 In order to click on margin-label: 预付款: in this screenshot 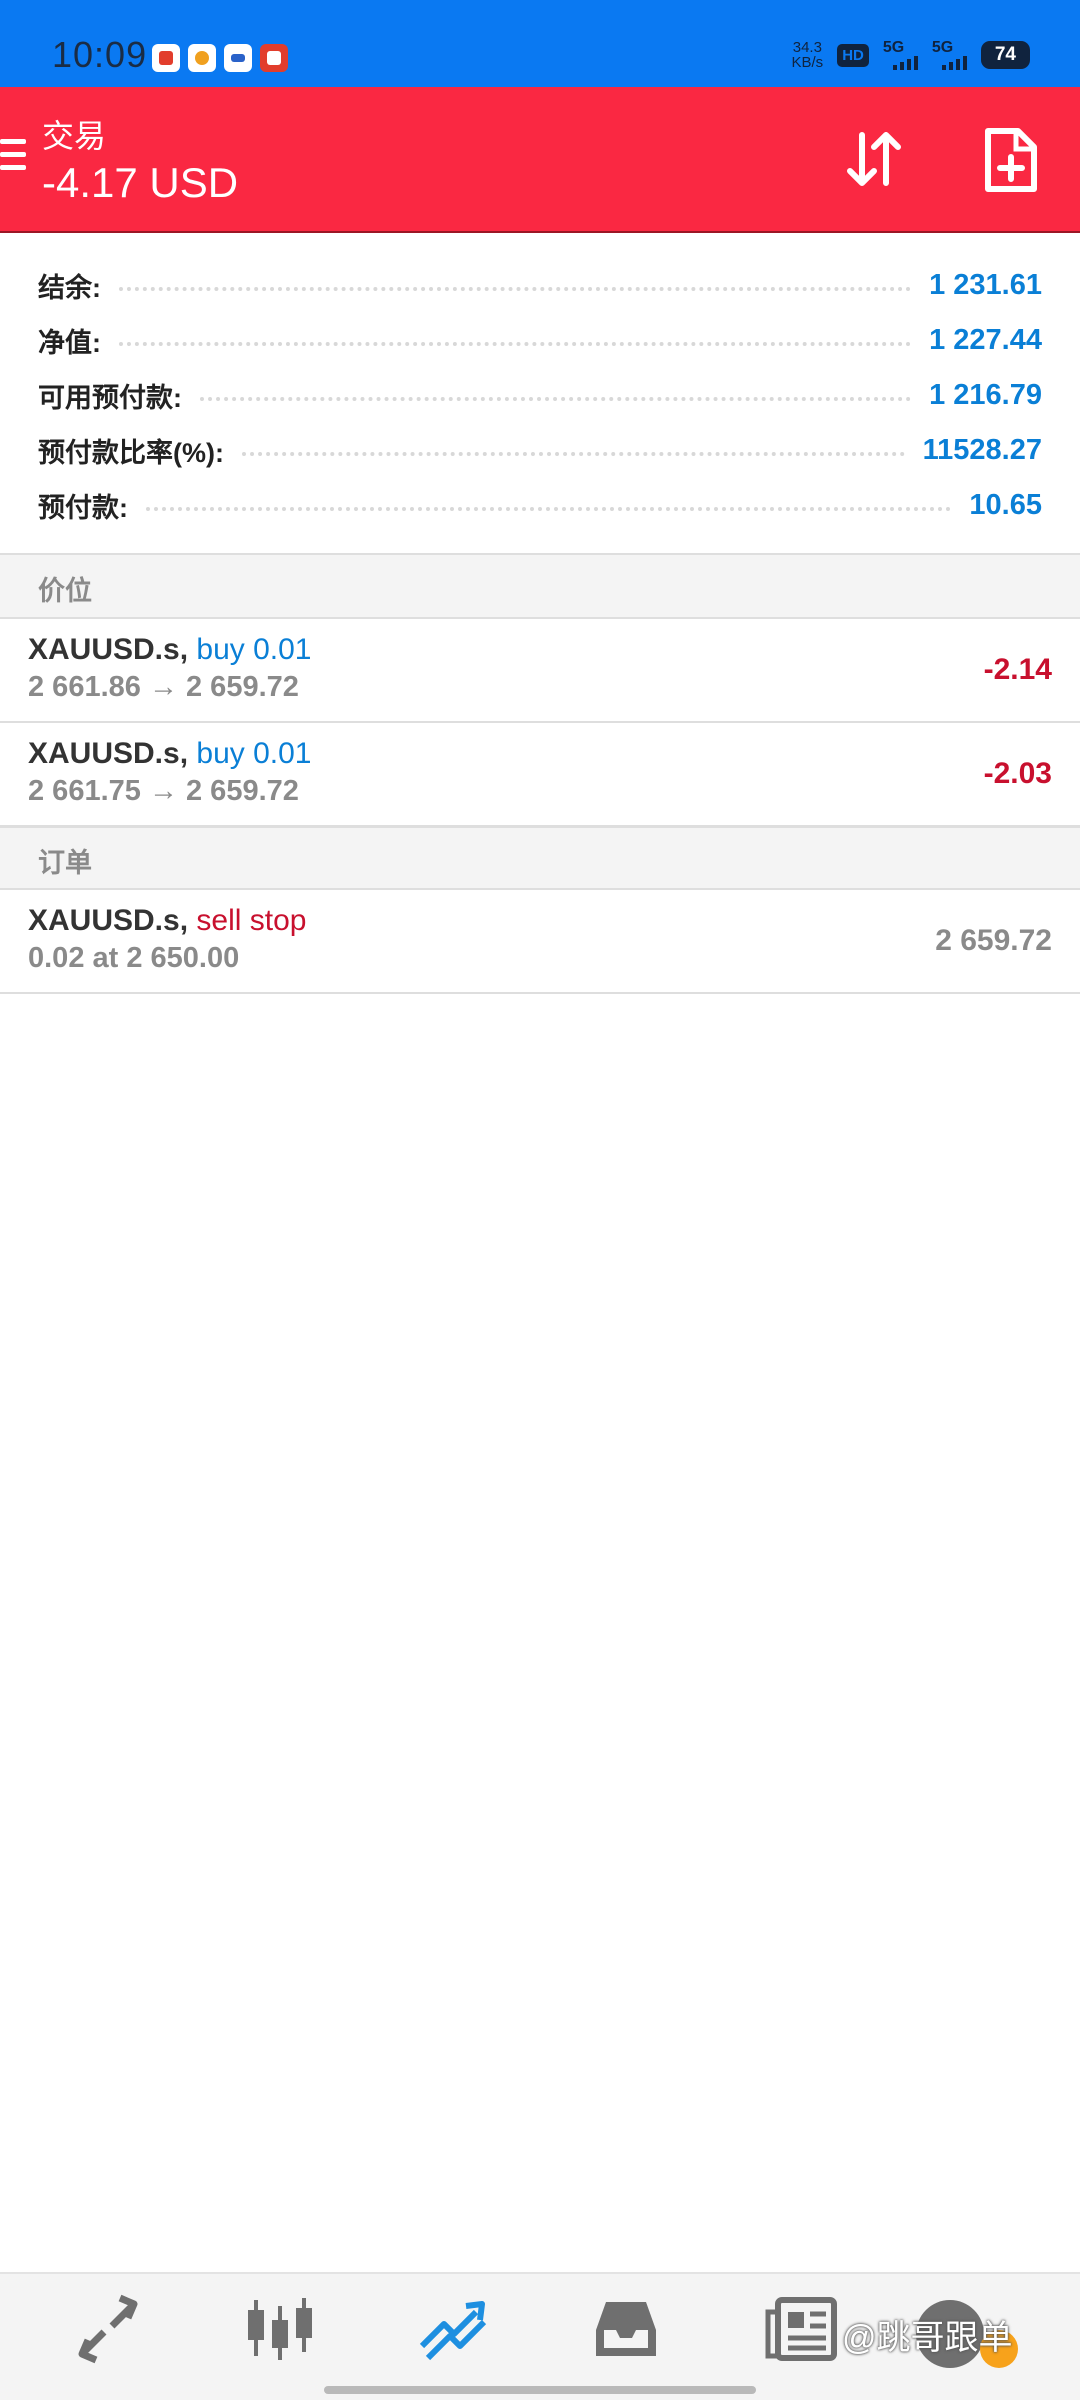, I will do `click(83, 507)`.